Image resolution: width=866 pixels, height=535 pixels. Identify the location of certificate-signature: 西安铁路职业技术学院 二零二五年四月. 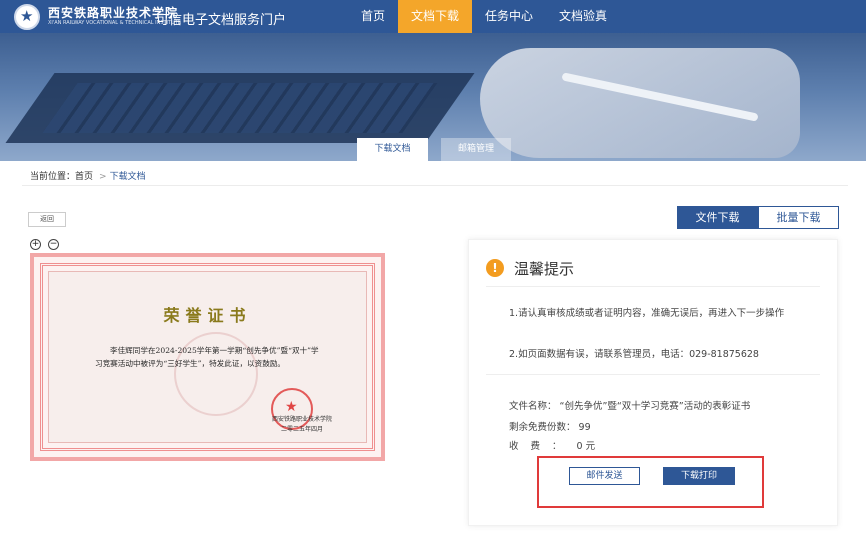
(302, 425).